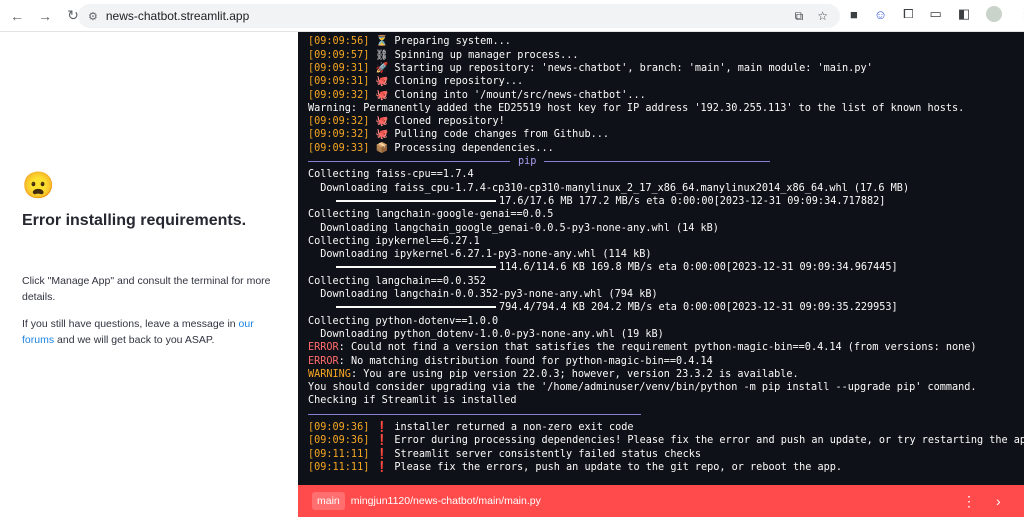 The height and width of the screenshot is (517, 1024). Describe the element at coordinates (799, 16) in the screenshot. I see `install-app-icon: ⧉` at that location.